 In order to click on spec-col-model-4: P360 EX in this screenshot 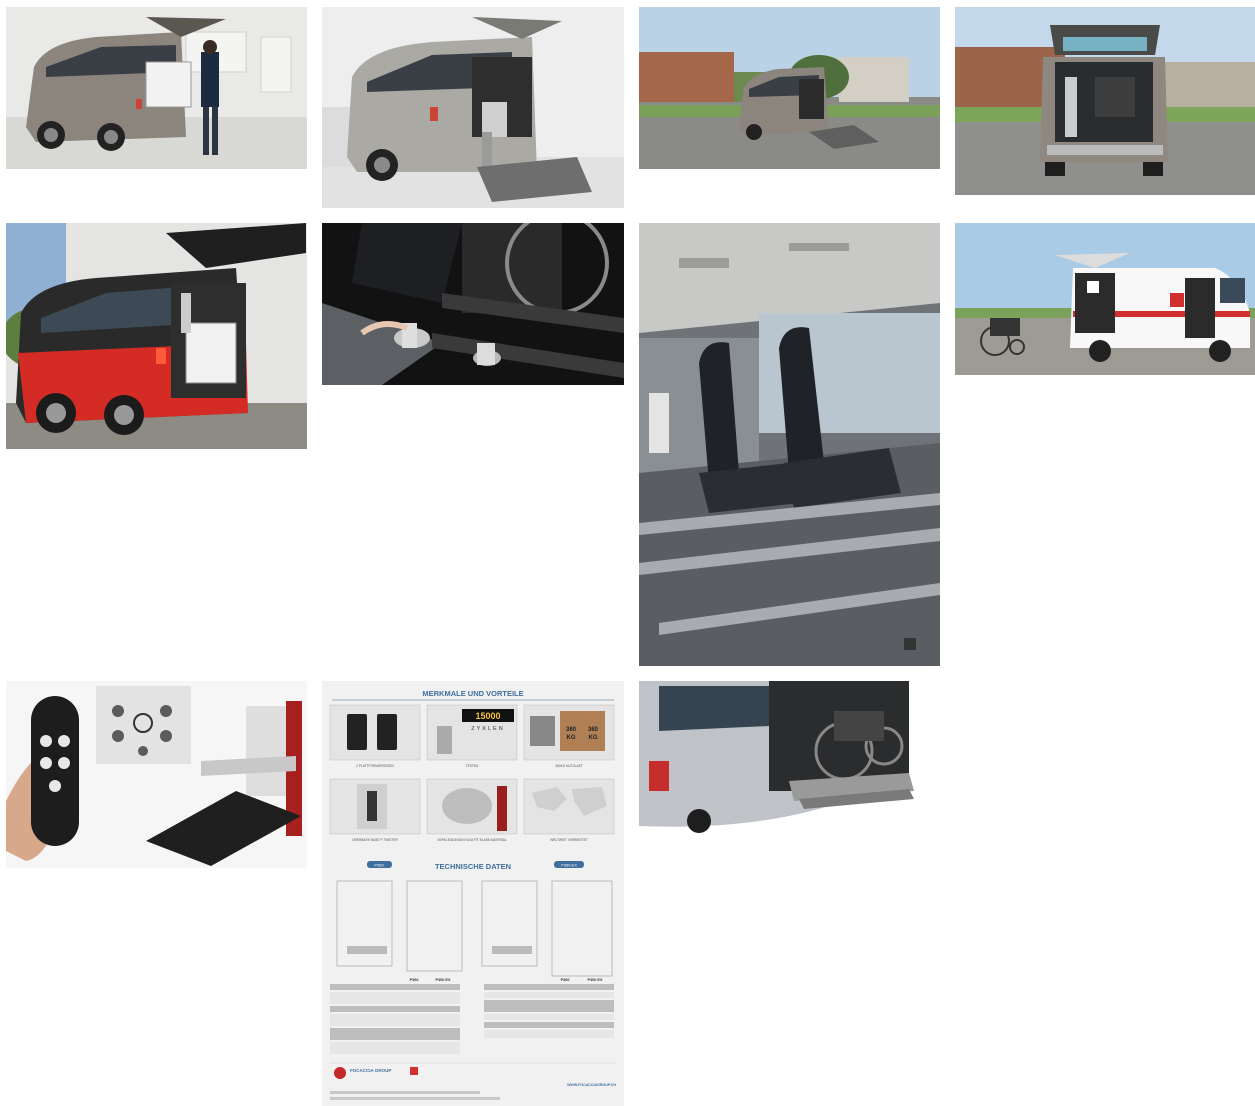, I will do `click(595, 980)`.